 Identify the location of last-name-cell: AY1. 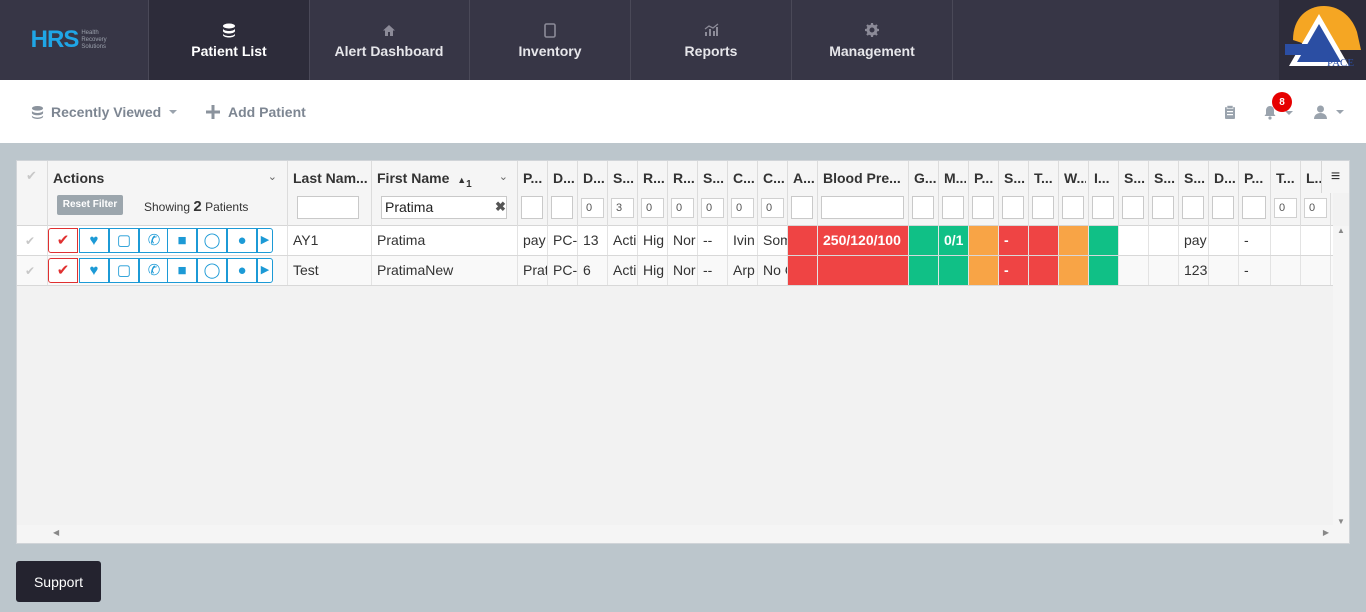
(330, 240).